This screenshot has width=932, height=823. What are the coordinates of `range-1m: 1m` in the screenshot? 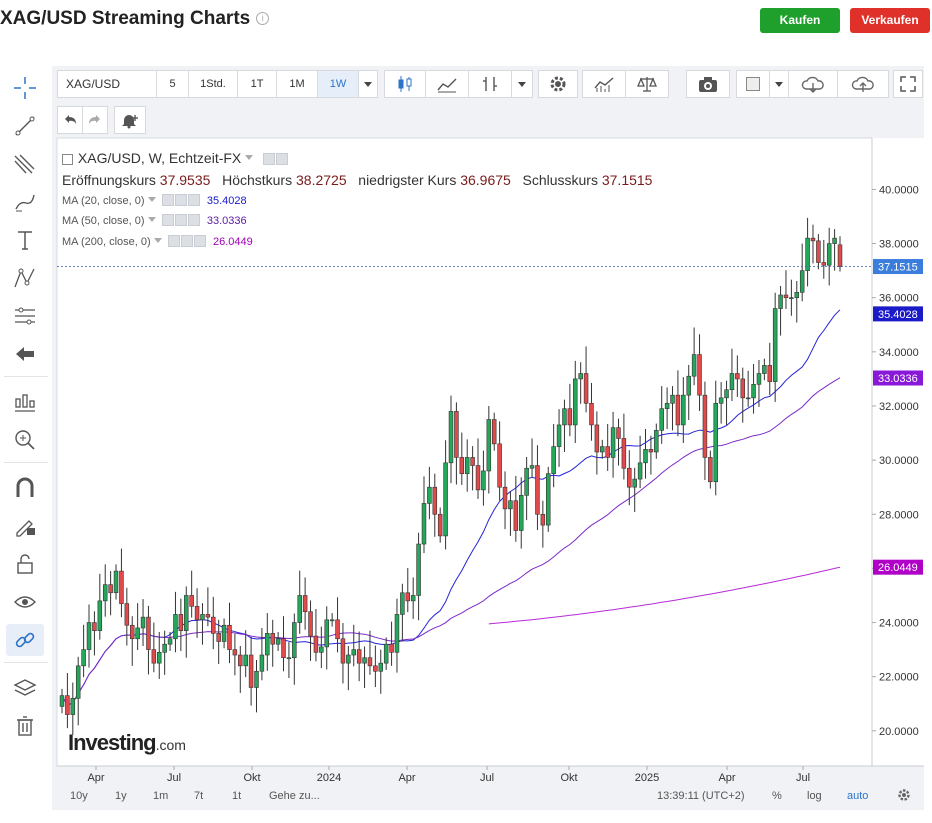 It's located at (160, 796).